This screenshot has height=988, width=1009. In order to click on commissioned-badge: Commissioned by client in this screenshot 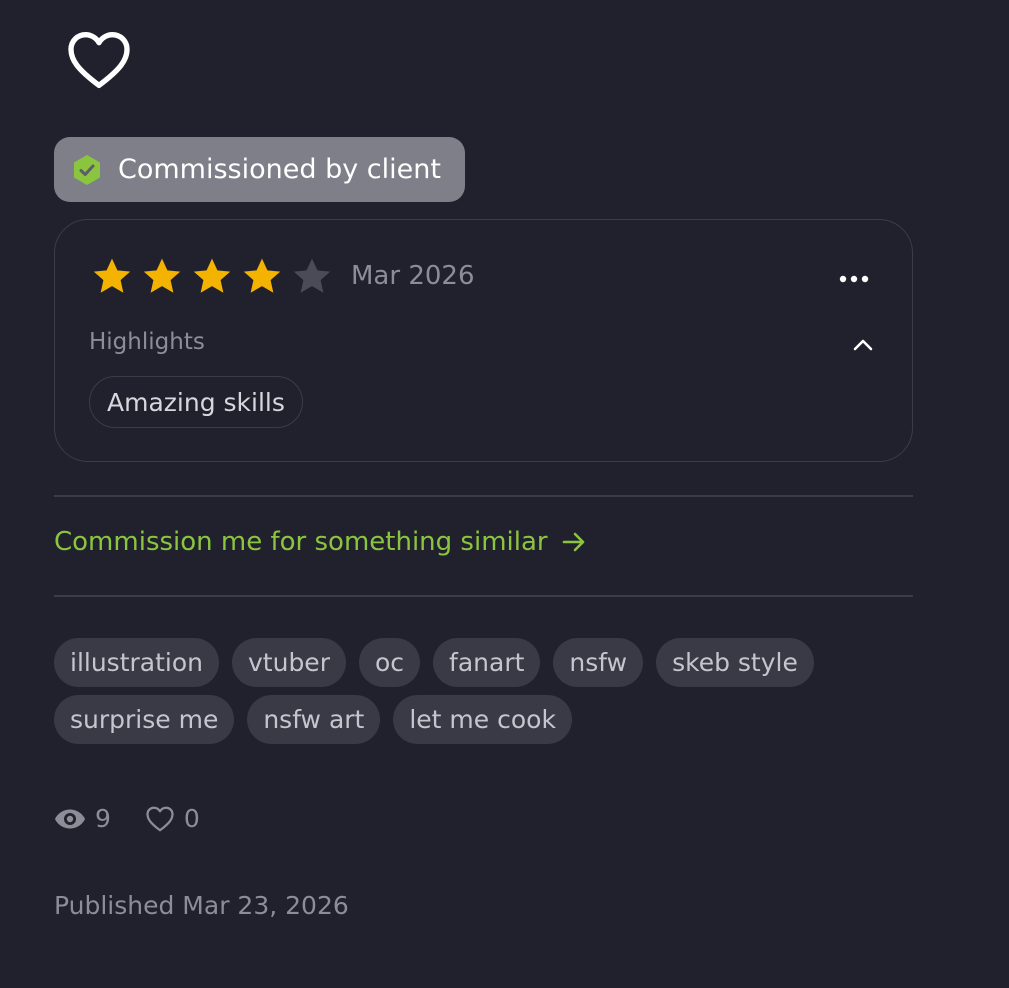, I will do `click(259, 169)`.